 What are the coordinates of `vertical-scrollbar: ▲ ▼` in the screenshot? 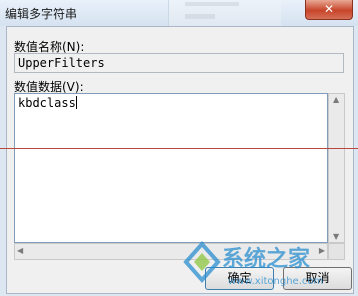 It's located at (336, 168).